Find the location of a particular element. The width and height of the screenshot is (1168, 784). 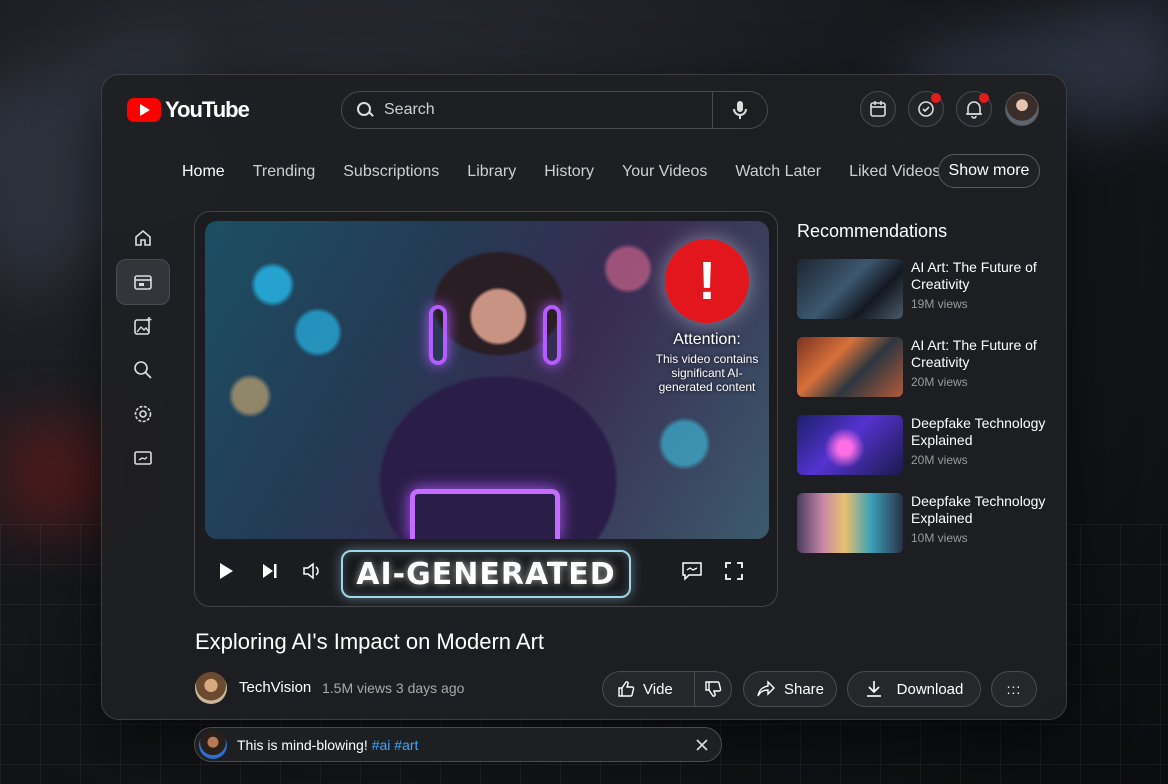

volume-button is located at coordinates (312, 571).